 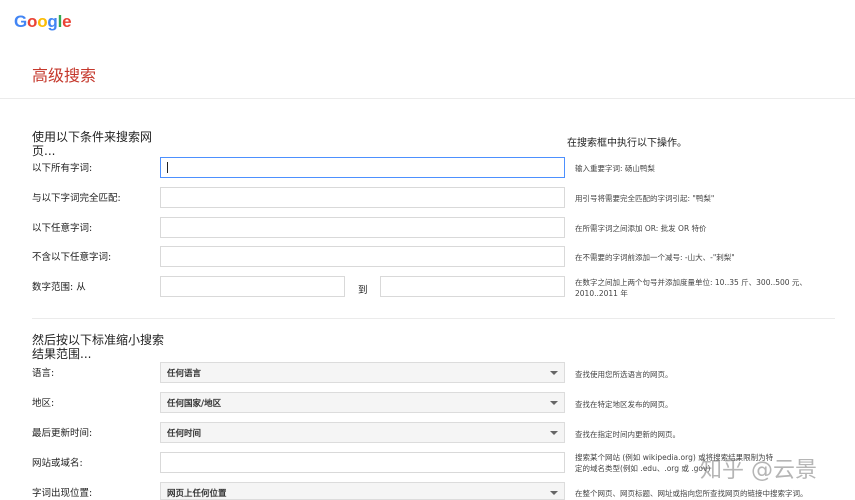 What do you see at coordinates (72, 257) in the screenshot?
I see `none-words-label: 不含以下任意字词:` at bounding box center [72, 257].